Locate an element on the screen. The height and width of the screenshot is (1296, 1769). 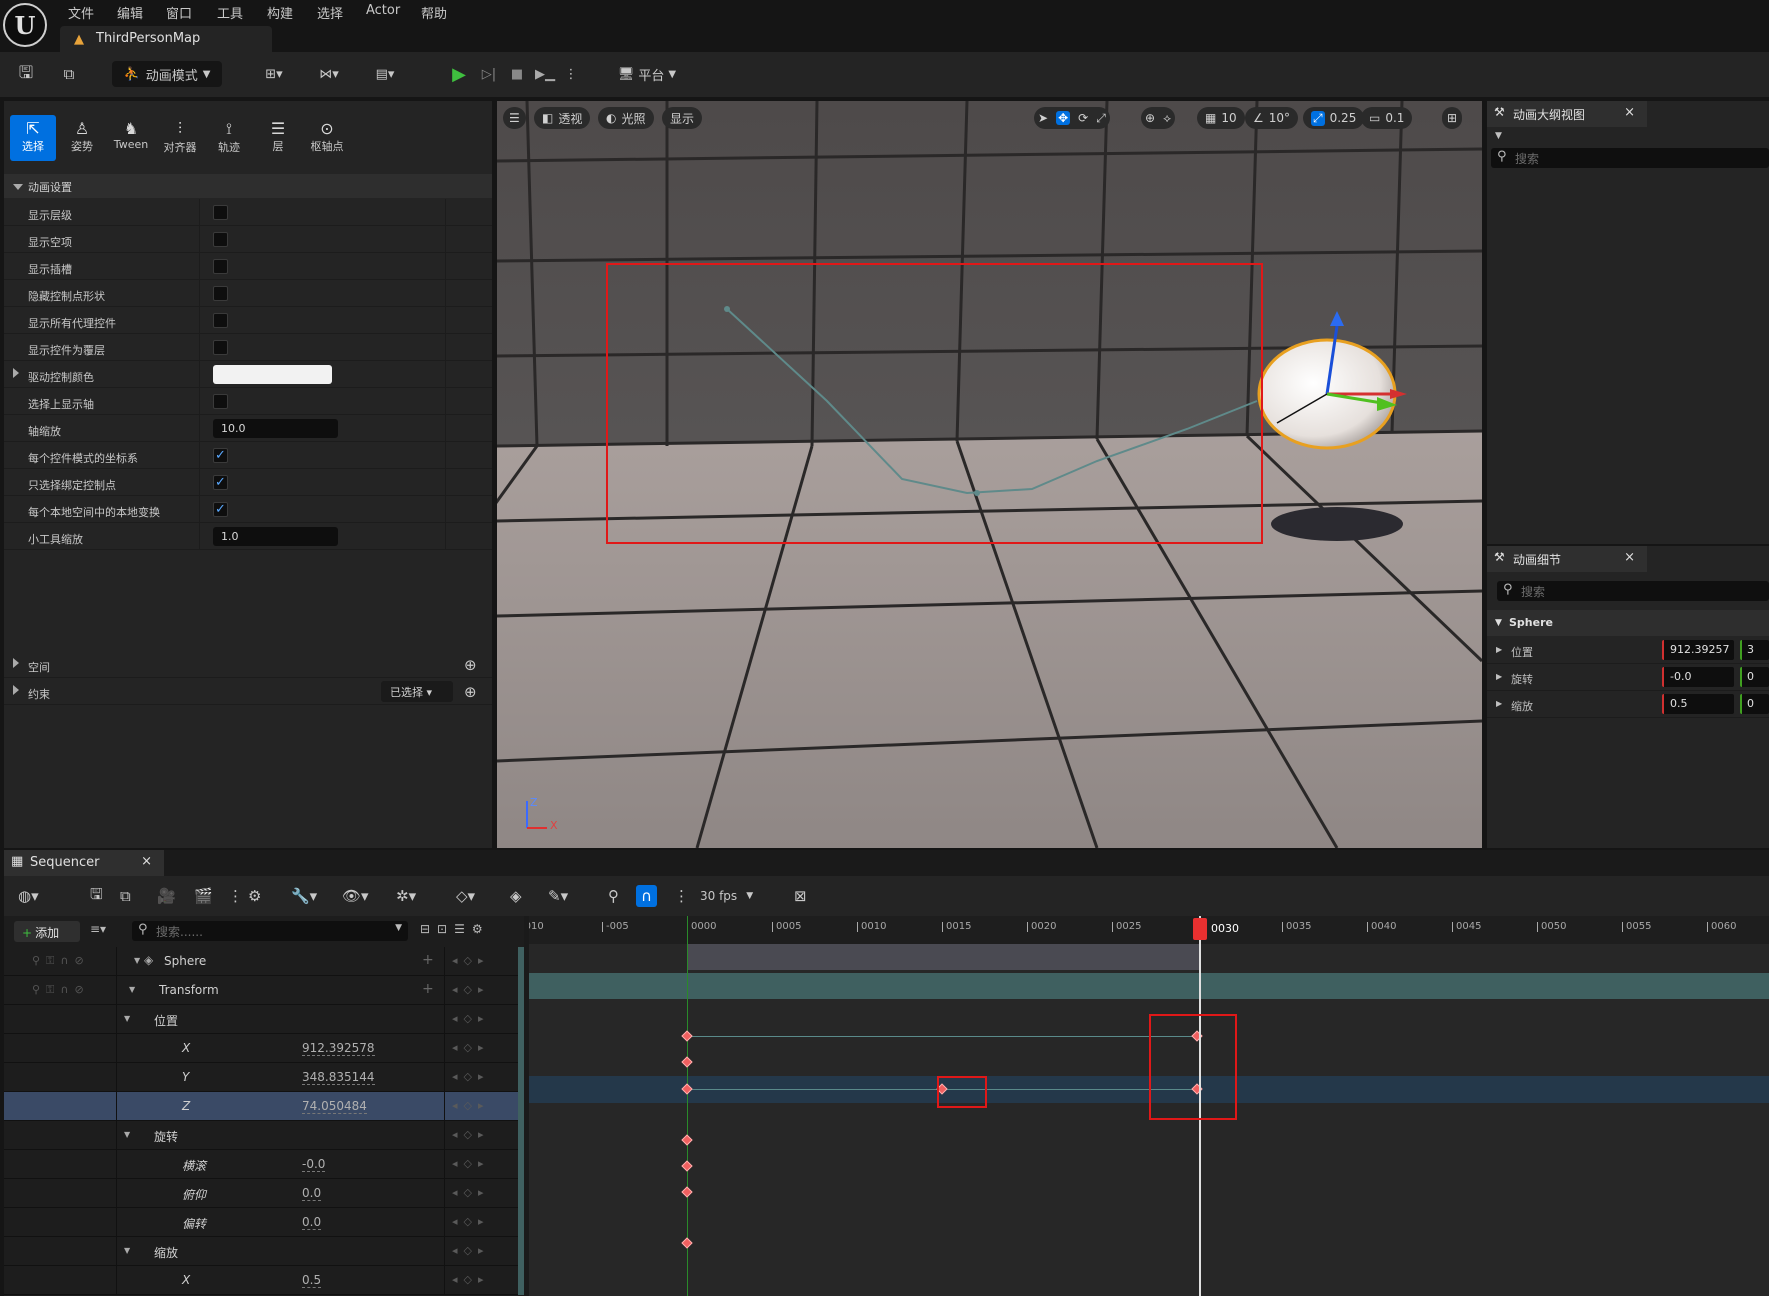
scale-snap-button: ⤢ 0.25 is located at coordinates (1334, 118).